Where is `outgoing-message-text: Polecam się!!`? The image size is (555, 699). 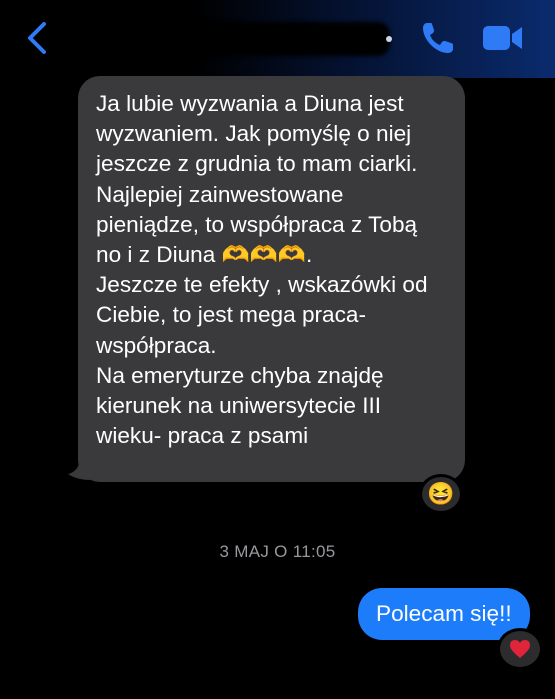 outgoing-message-text: Polecam się!! is located at coordinates (444, 613).